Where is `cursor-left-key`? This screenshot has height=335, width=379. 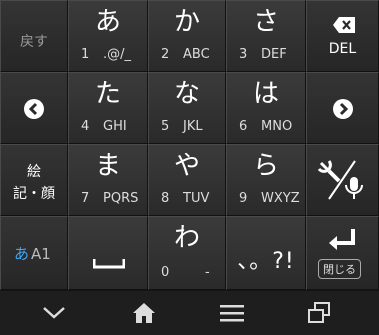 cursor-left-key is located at coordinates (34, 108).